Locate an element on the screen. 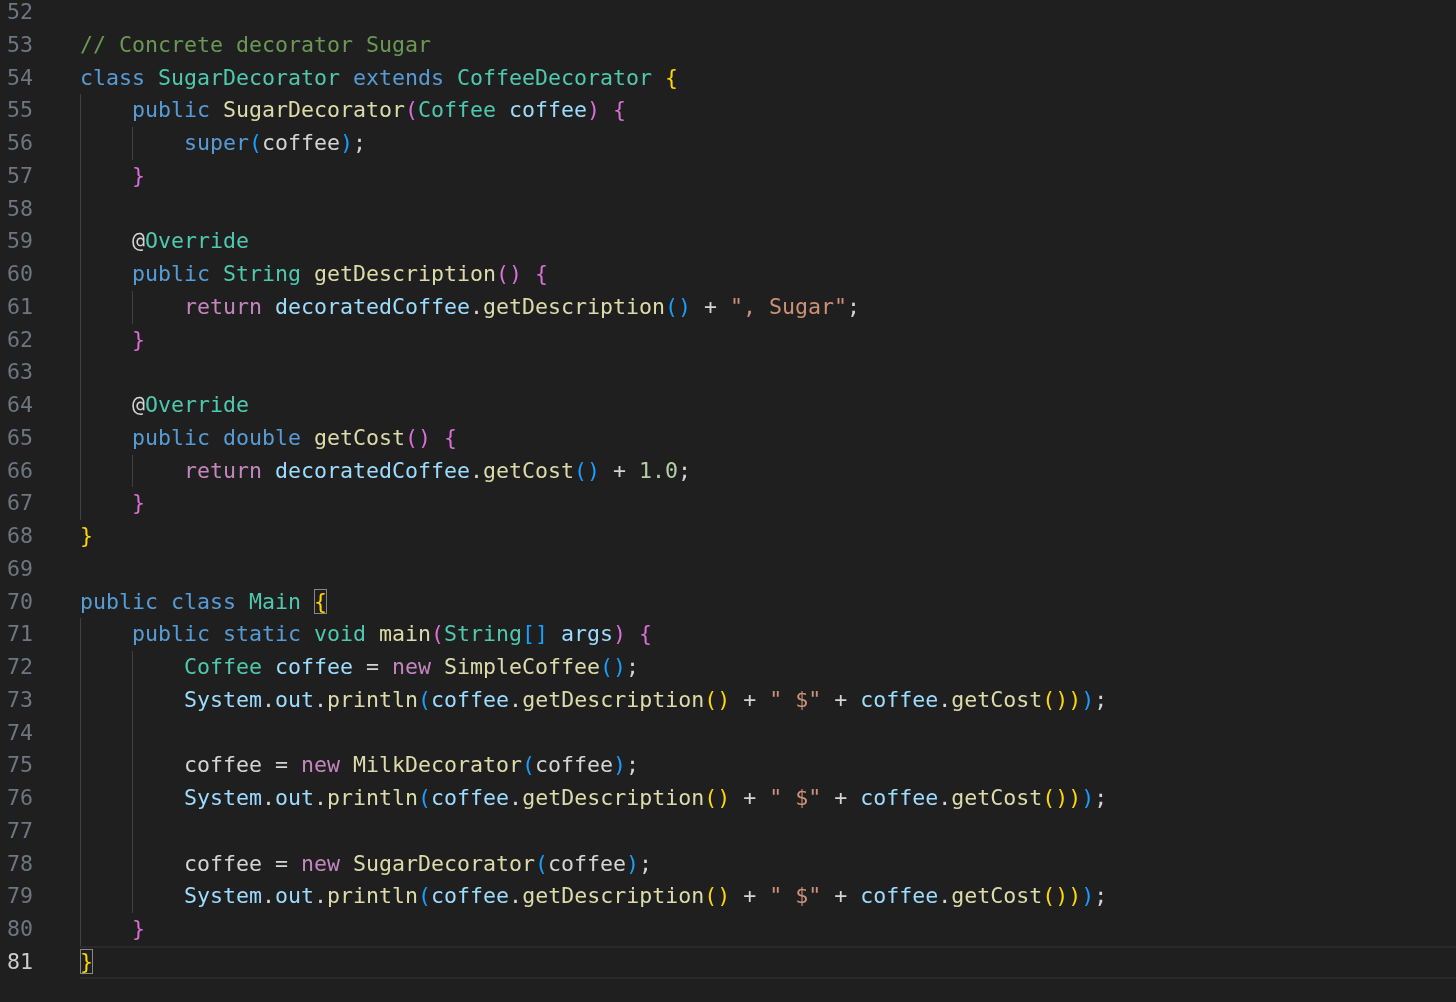 Image resolution: width=1456 pixels, height=1002 pixels. line-number: 77 is located at coordinates (20, 830).